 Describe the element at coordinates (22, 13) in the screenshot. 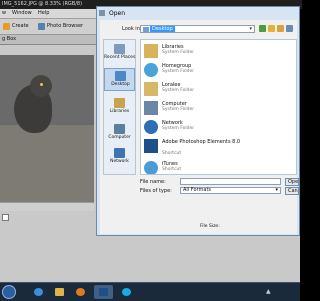

I see `menu-window: Window` at that location.